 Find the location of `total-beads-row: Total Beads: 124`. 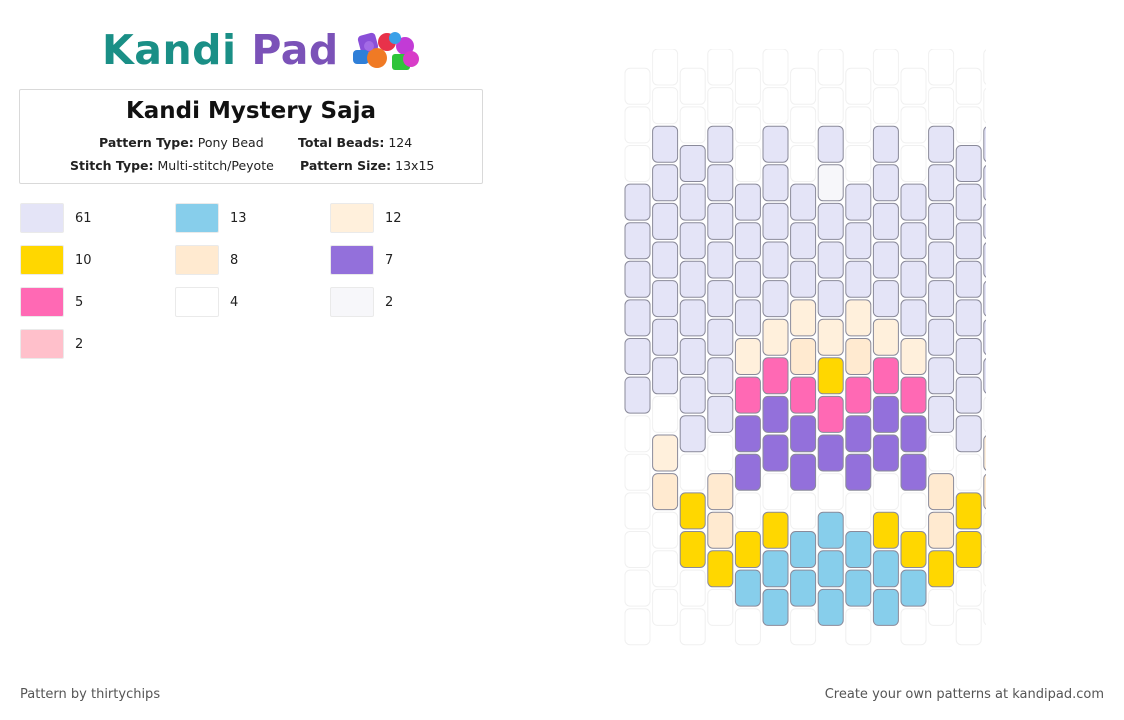

total-beads-row: Total Beads: 124 is located at coordinates (355, 142).